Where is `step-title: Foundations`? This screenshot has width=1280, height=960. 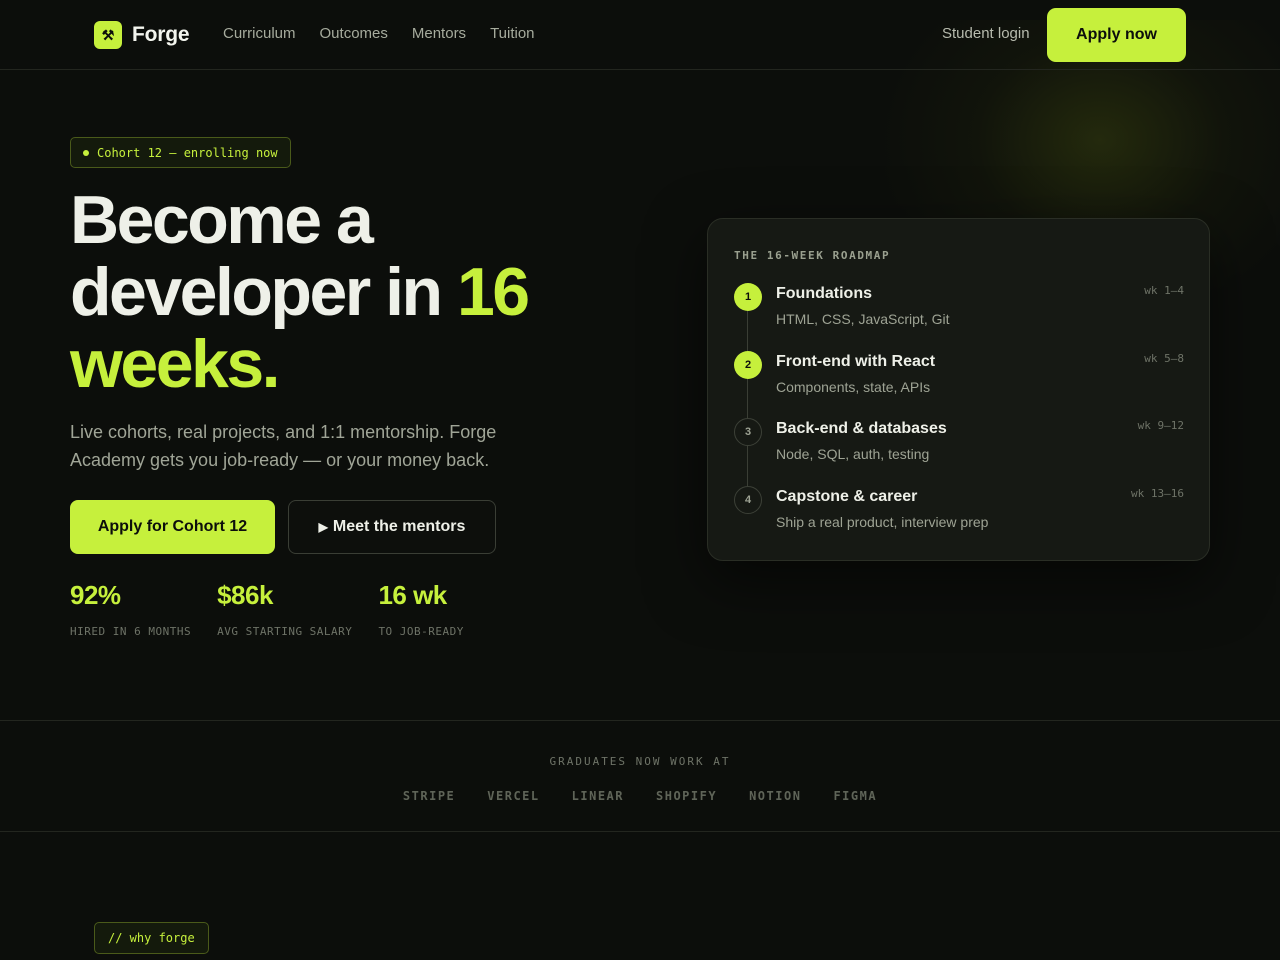
step-title: Foundations is located at coordinates (824, 293).